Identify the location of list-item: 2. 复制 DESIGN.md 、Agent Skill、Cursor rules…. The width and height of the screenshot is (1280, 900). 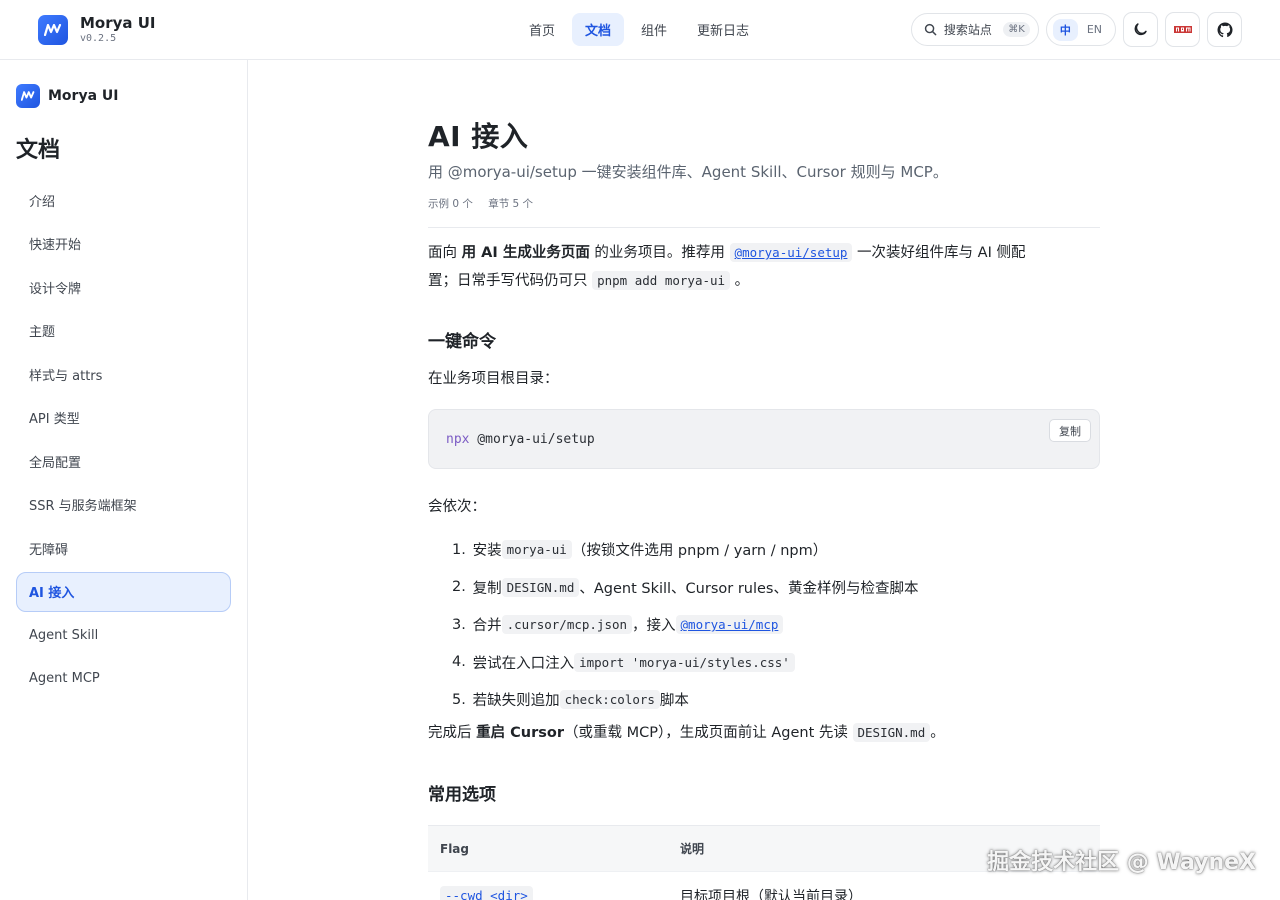
(685, 588).